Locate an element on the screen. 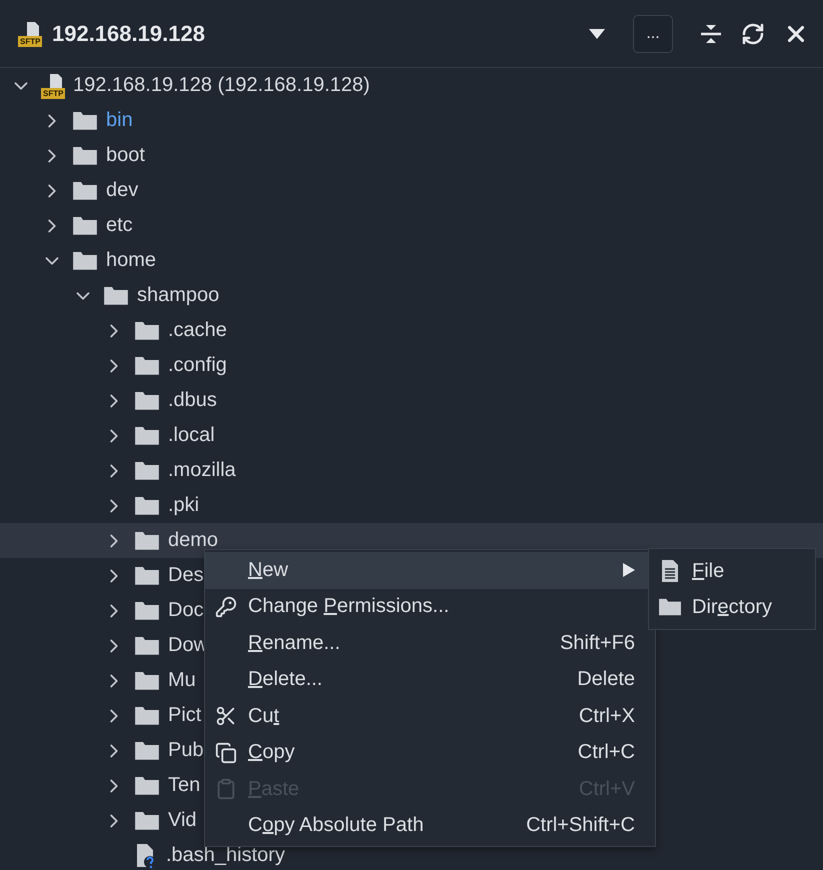 The height and width of the screenshot is (870, 823). shortcut-text: Ctrl+C is located at coordinates (606, 752).